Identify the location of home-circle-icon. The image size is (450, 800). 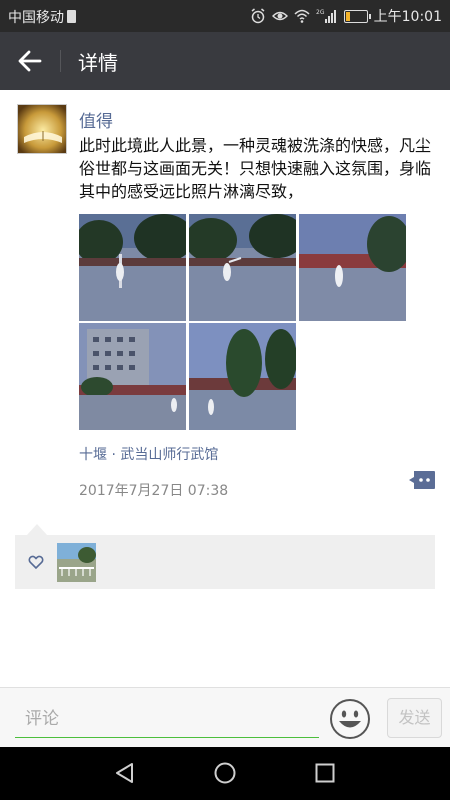
(225, 773).